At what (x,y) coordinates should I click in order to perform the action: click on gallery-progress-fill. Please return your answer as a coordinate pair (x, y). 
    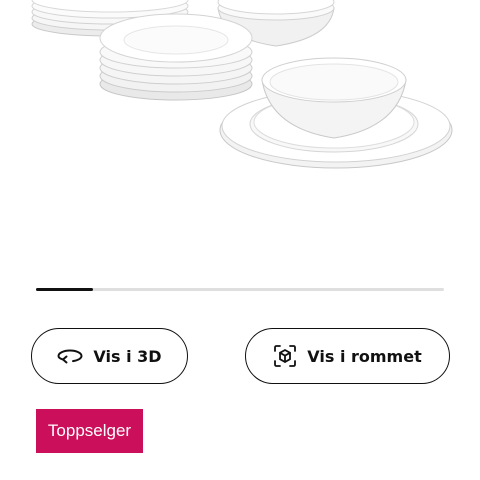
    Looking at the image, I should click on (65, 289).